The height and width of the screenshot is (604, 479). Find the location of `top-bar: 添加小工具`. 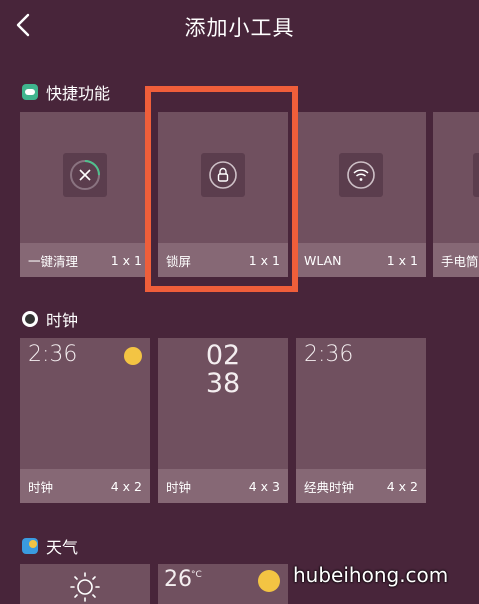

top-bar: 添加小工具 is located at coordinates (239, 25).